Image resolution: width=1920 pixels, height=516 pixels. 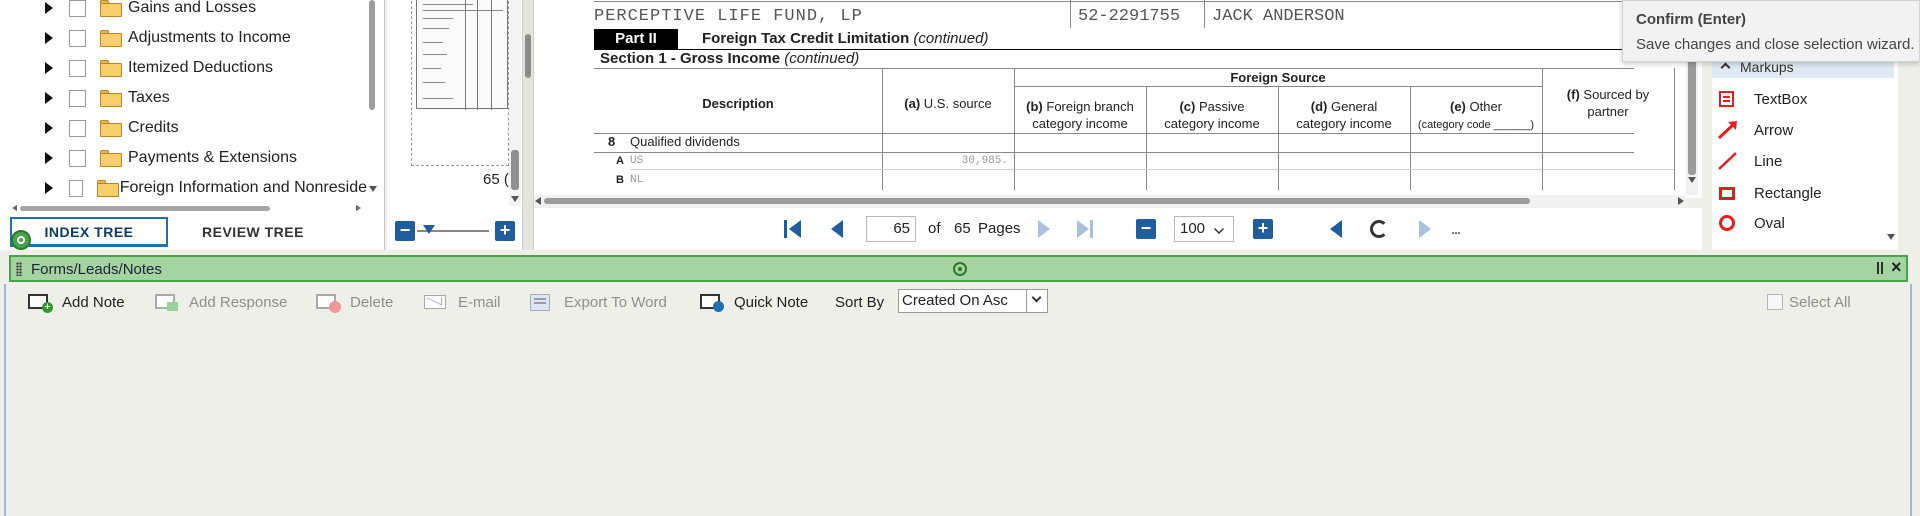 What do you see at coordinates (620, 161) in the screenshot?
I see `row-a-letter: A` at bounding box center [620, 161].